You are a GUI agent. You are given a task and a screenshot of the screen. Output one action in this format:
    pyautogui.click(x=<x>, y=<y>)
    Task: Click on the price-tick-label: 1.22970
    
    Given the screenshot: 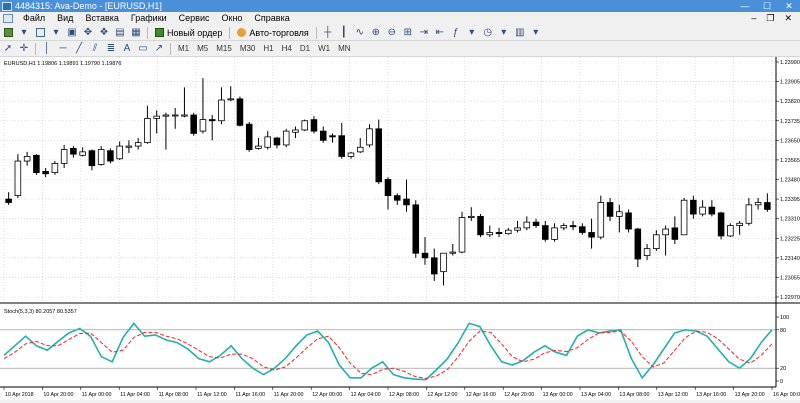 What is the action you would take?
    pyautogui.click(x=790, y=298)
    